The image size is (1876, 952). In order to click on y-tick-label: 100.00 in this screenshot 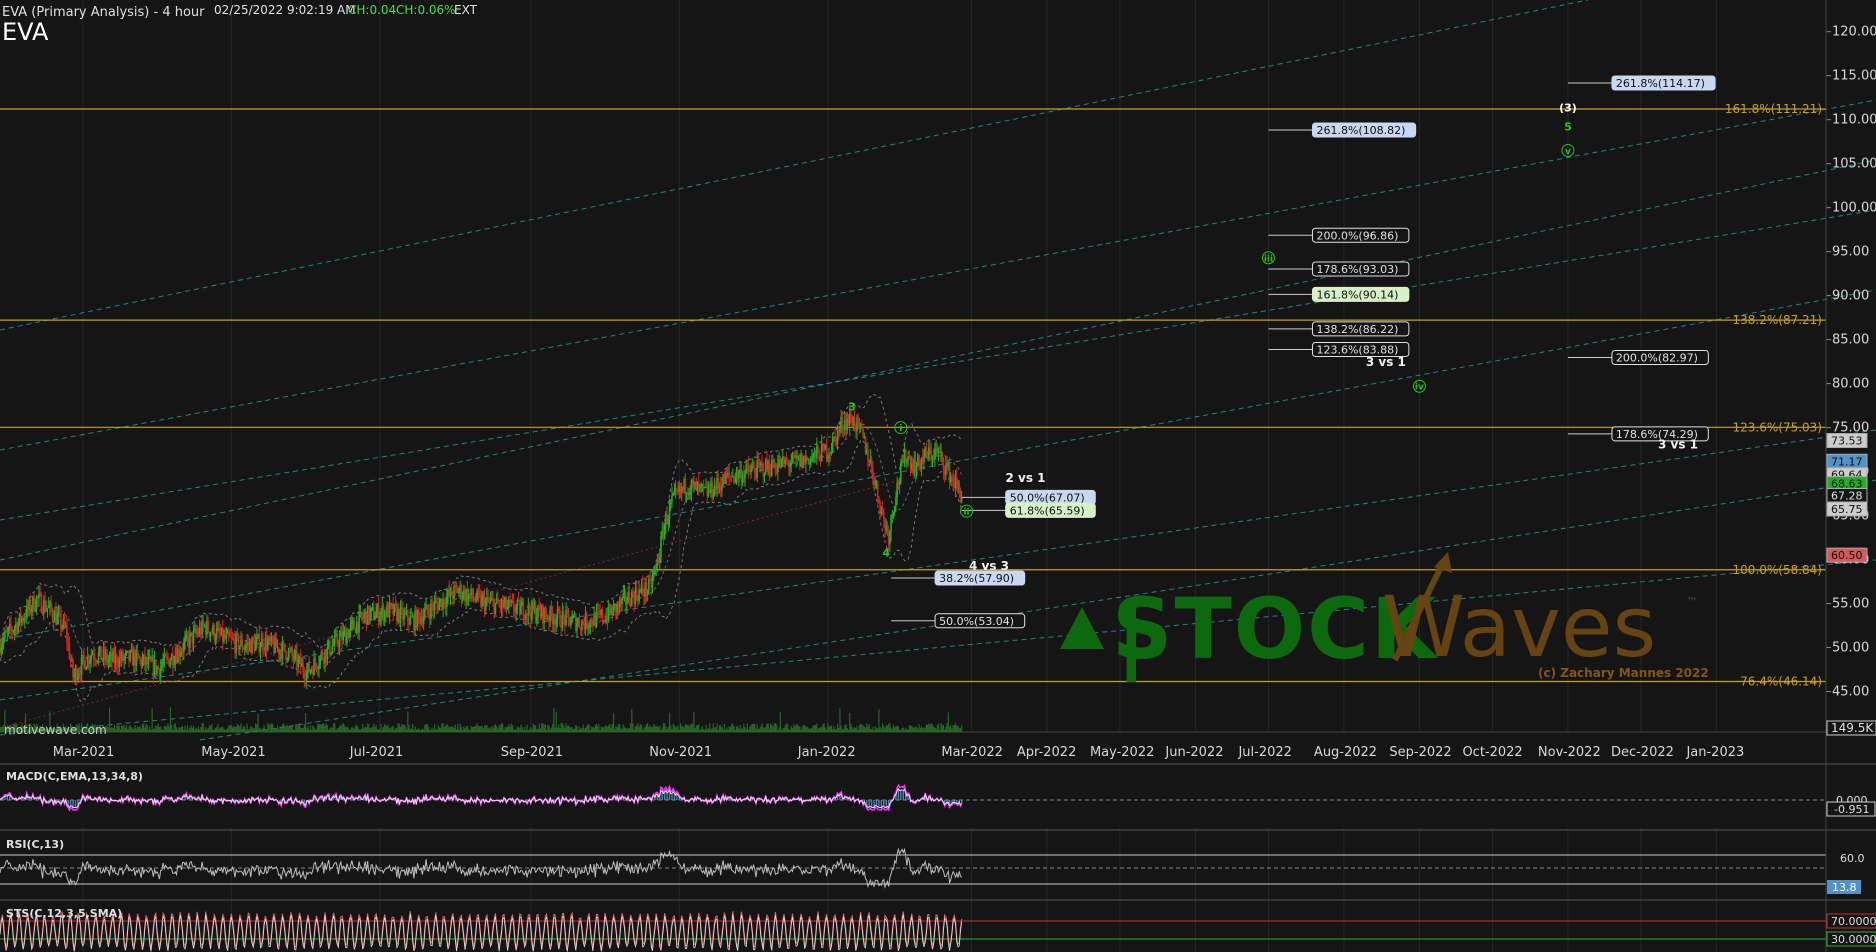, I will do `click(1854, 208)`.